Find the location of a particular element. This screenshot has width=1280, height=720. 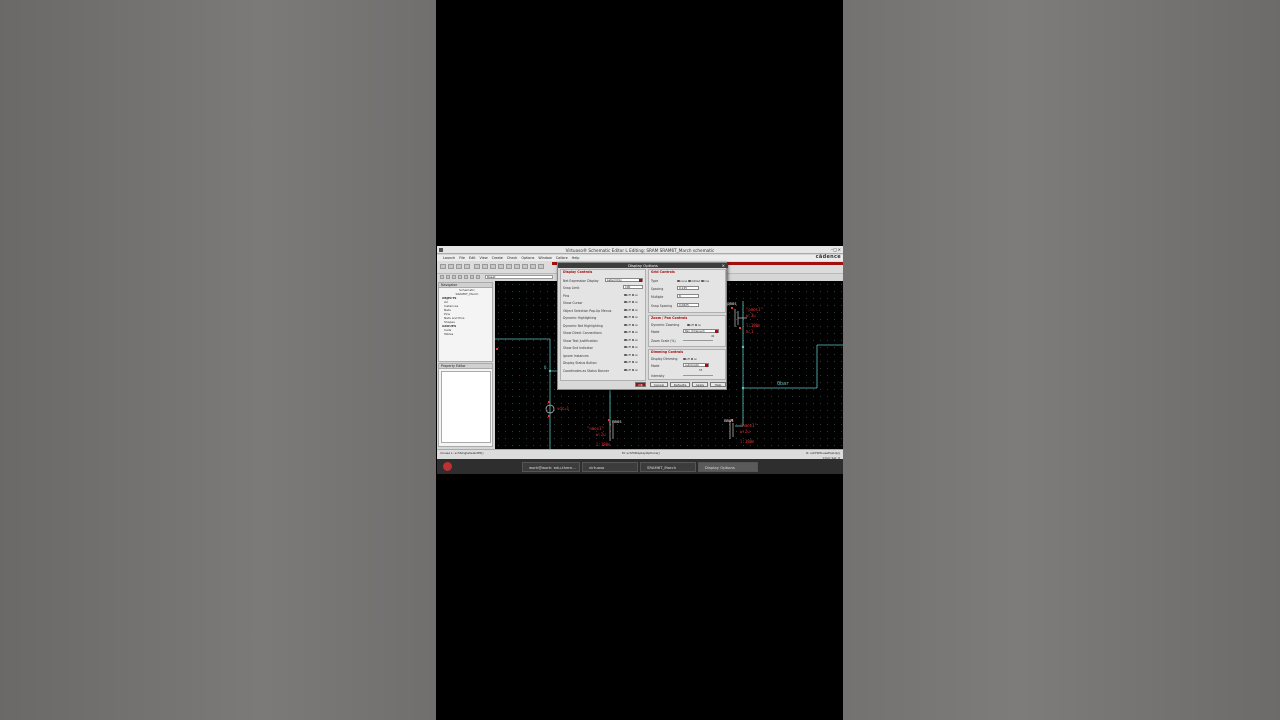

wire-icon is located at coordinates (509, 266).